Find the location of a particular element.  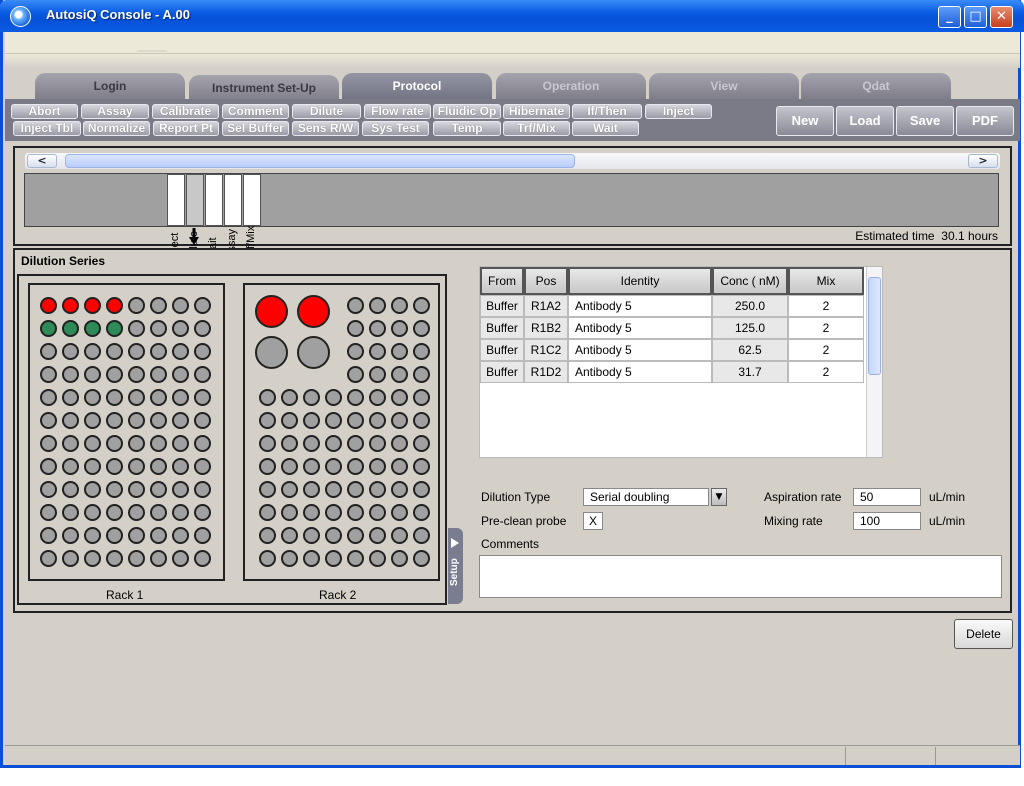

cmd-abort-button: Abort is located at coordinates (44, 111).